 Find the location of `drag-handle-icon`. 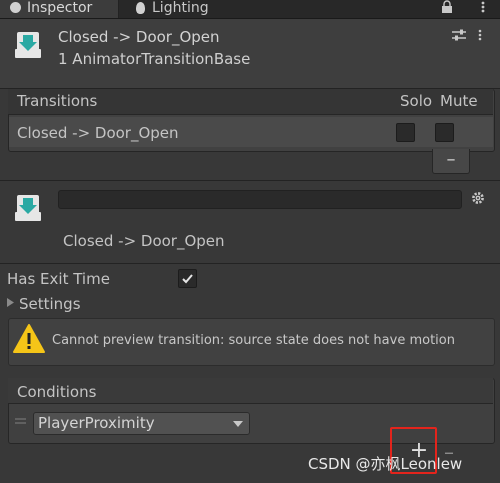

drag-handle-icon is located at coordinates (20, 421).